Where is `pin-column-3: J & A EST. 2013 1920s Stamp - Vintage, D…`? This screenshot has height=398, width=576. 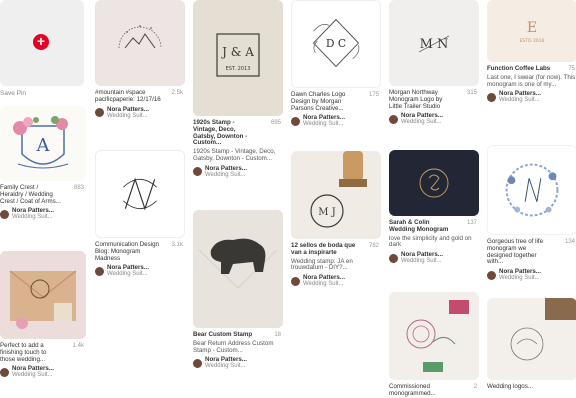
pin-column-3: J & A EST. 2013 1920s Stamp - Vintage, D… is located at coordinates (238, 184).